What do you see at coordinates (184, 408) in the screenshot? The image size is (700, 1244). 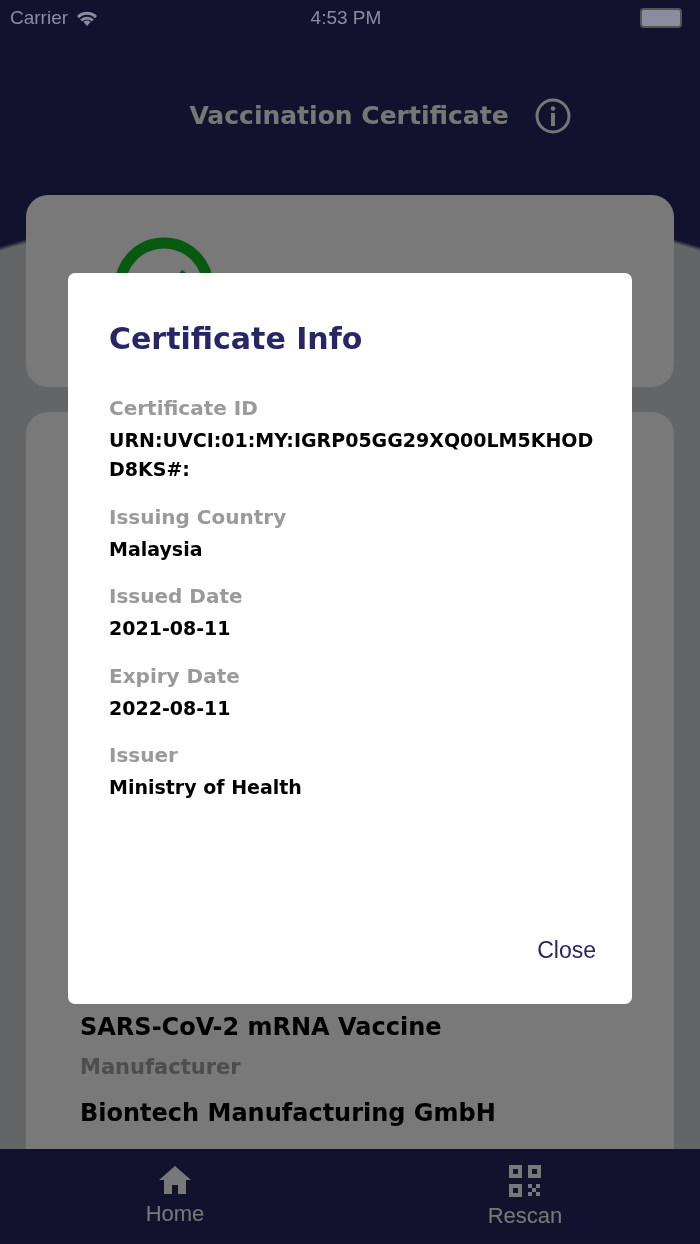 I see `field-label: Certificate ID` at bounding box center [184, 408].